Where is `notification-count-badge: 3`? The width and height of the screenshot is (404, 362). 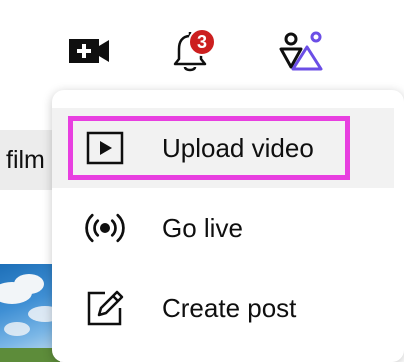
notification-count-badge: 3 is located at coordinates (202, 42).